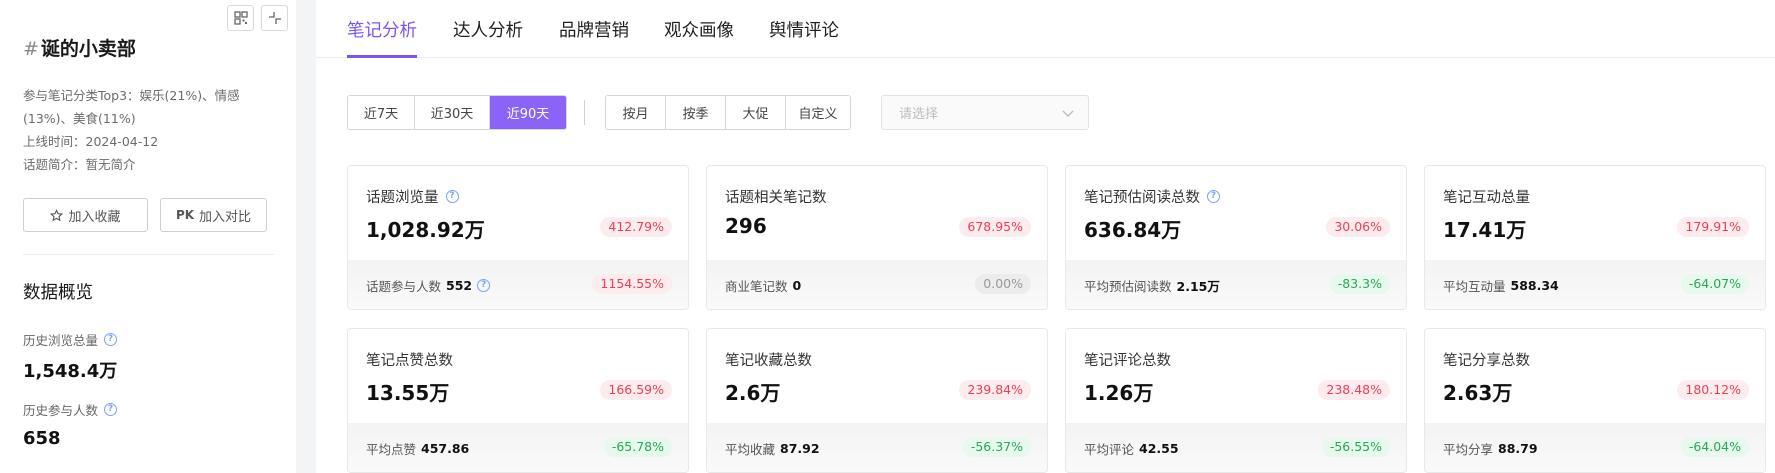  What do you see at coordinates (1534, 285) in the screenshot?
I see `card-sub-value: 588.34` at bounding box center [1534, 285].